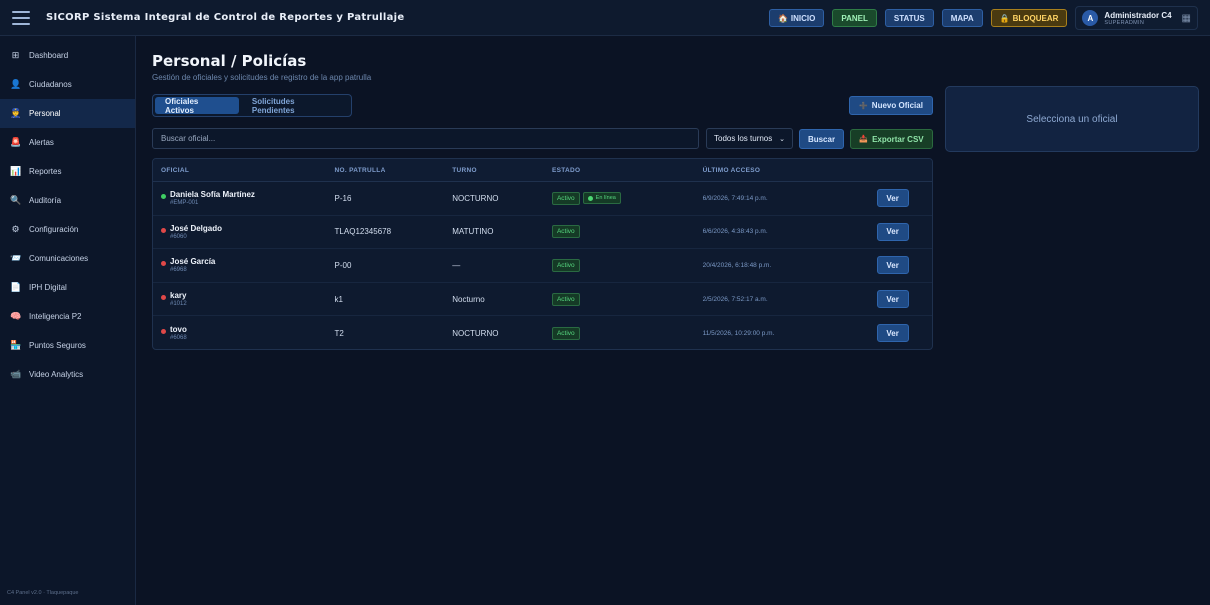 The width and height of the screenshot is (1210, 605). I want to click on new-officer-button: ➕ Nuevo Oficial, so click(891, 105).